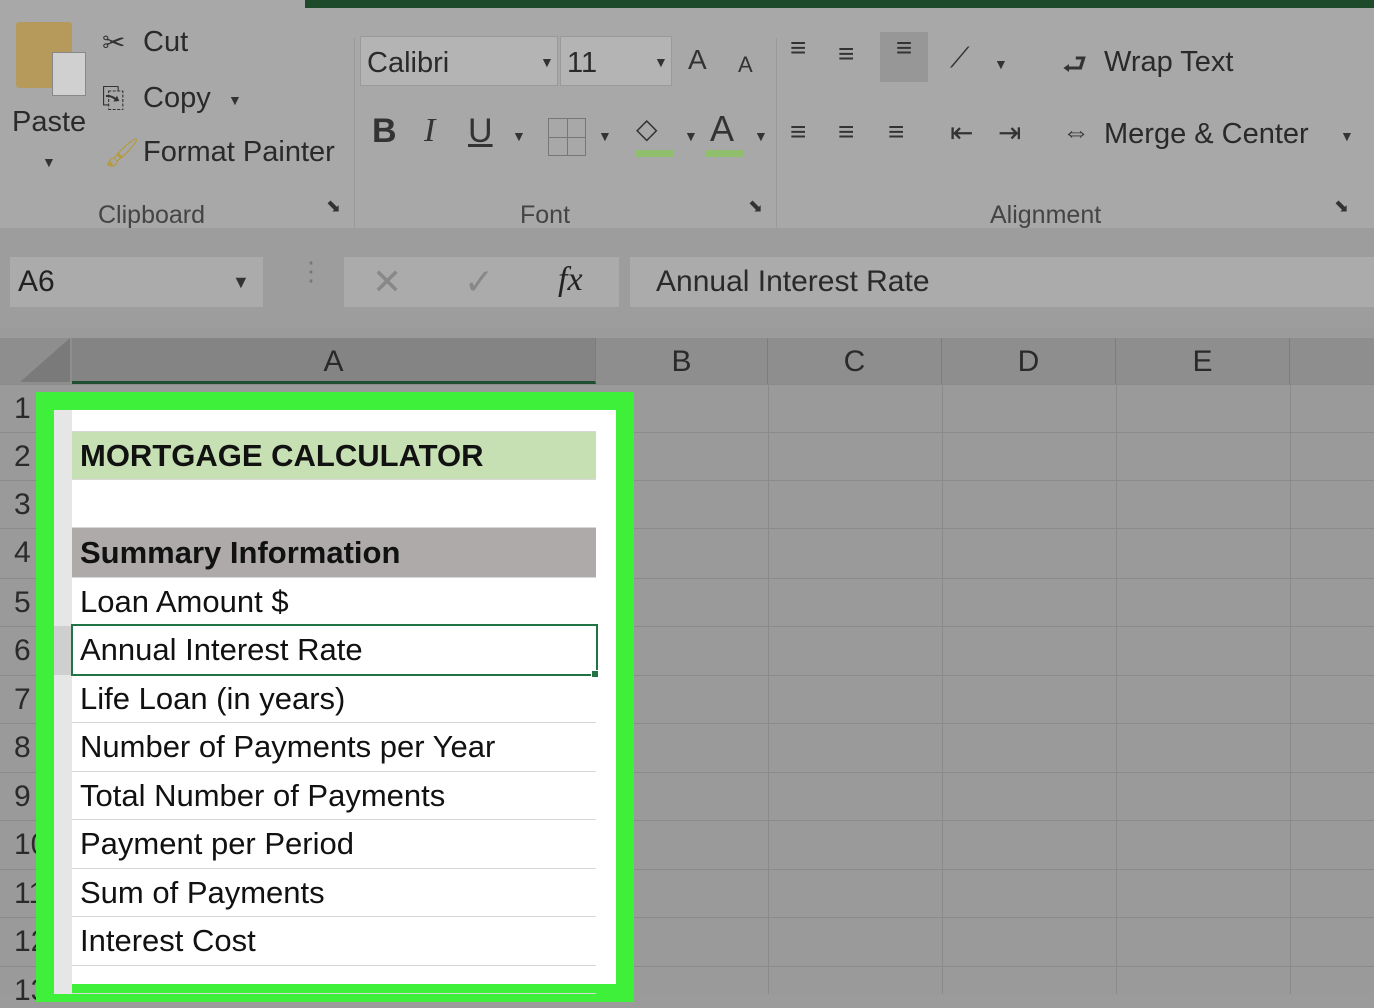  What do you see at coordinates (334, 361) in the screenshot?
I see `column-header-a: A` at bounding box center [334, 361].